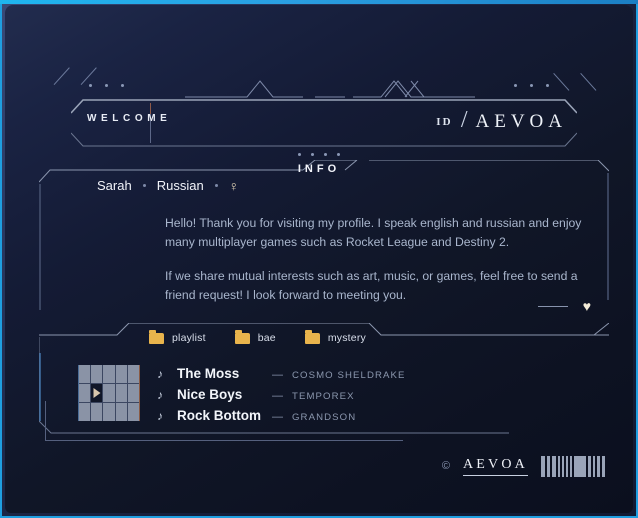 The image size is (638, 518). I want to click on album-art-play-button, so click(109, 393).